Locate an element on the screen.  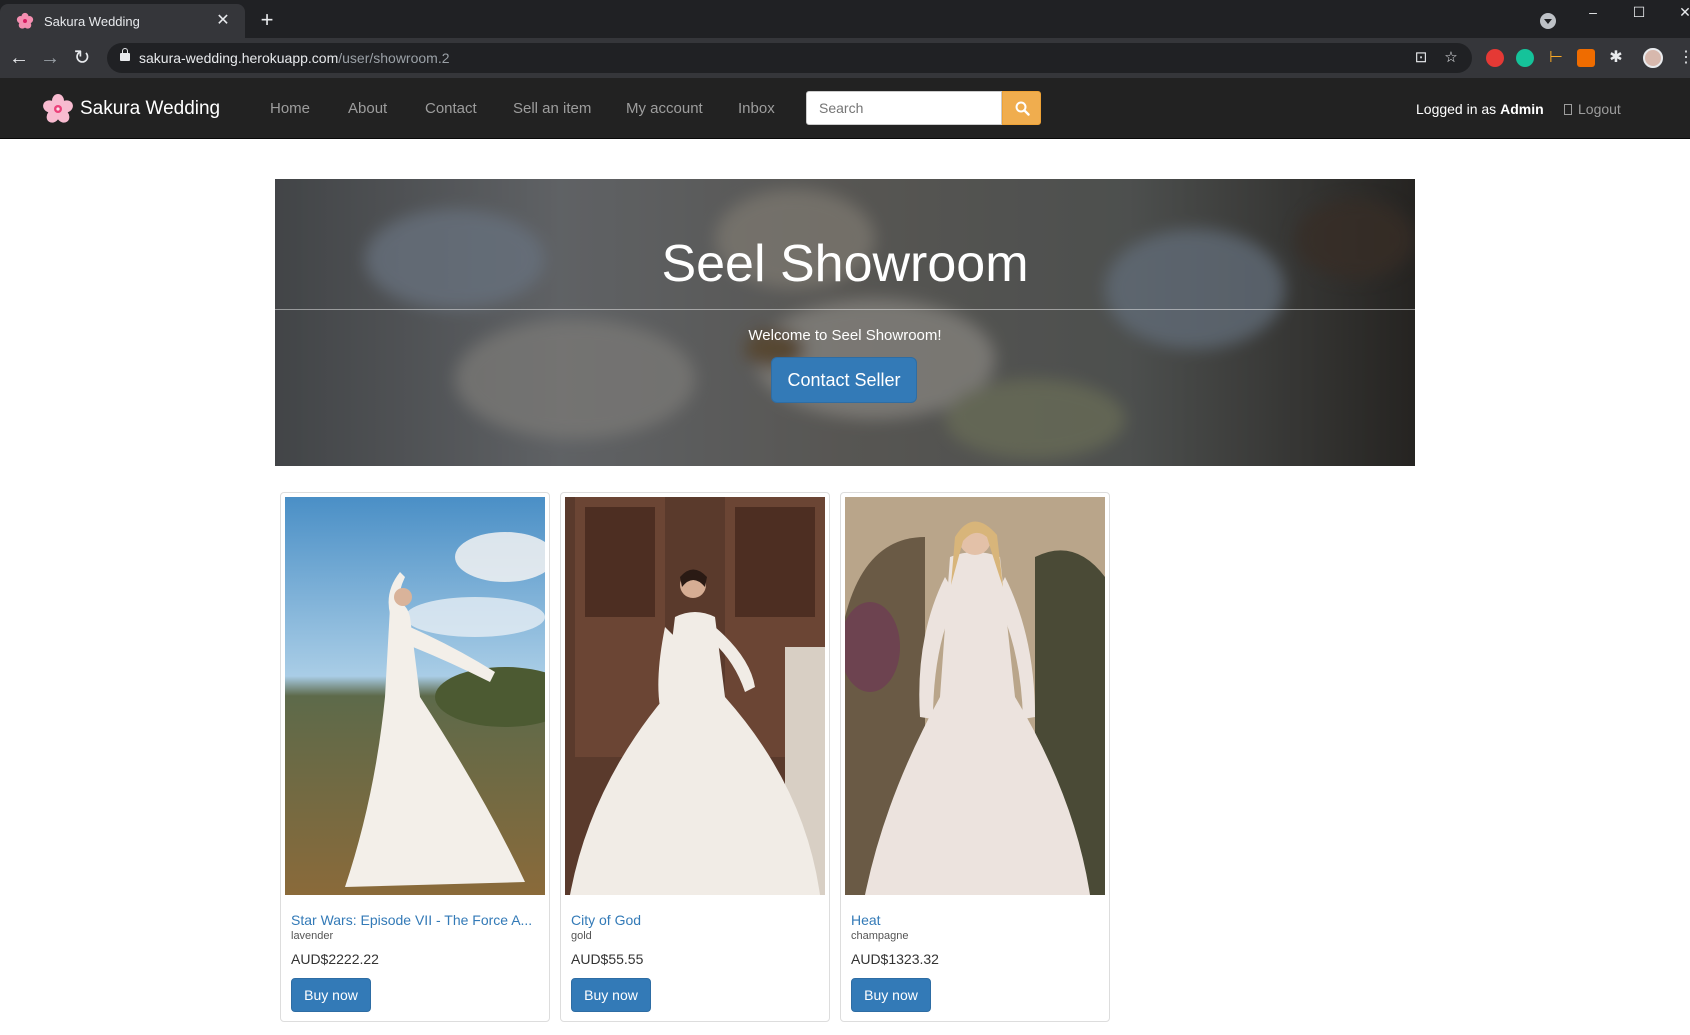
product-title: Heat is located at coordinates (976, 920).